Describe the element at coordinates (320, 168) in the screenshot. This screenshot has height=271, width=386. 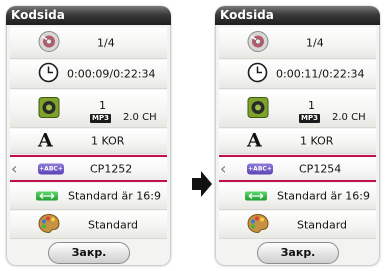
I see `codepage-value: CP1254` at that location.